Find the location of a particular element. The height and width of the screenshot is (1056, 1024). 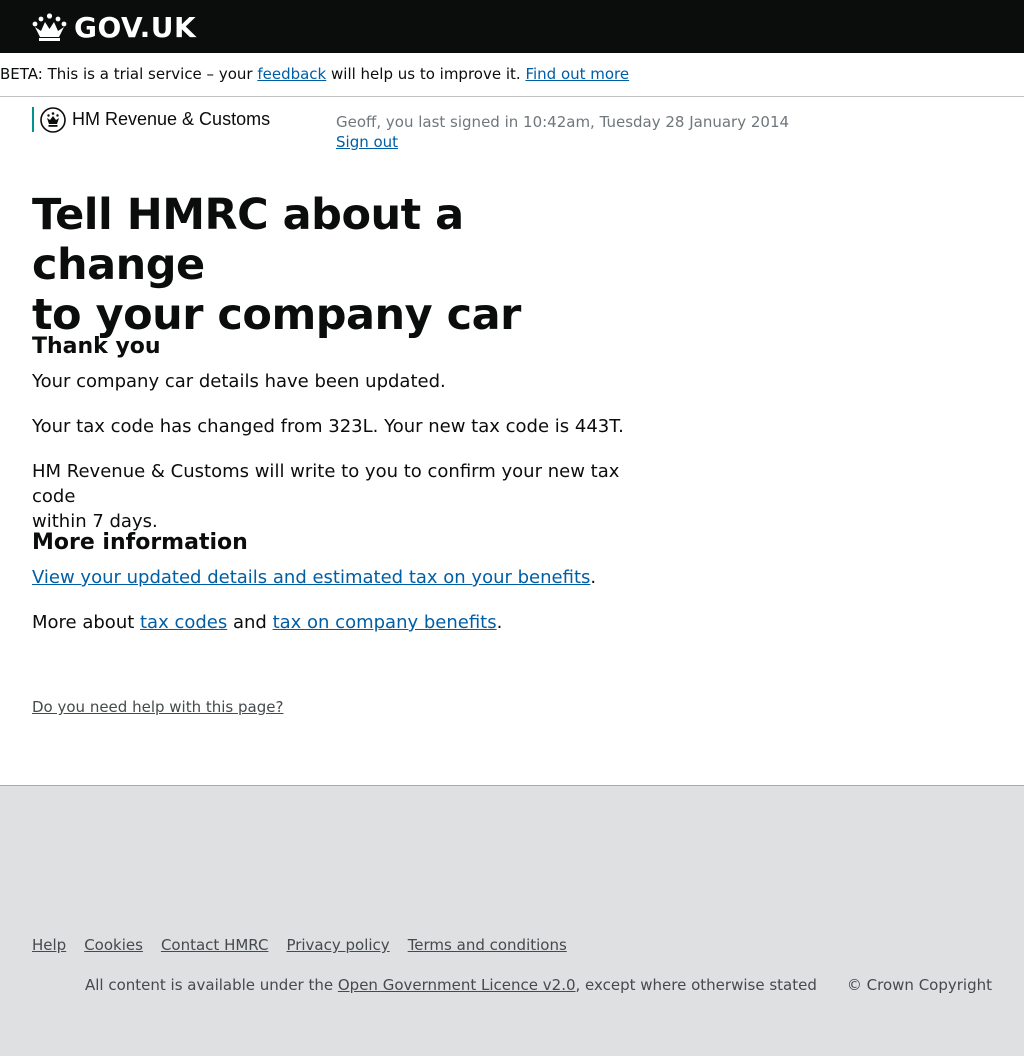

govuk-logo-text: GOV.UK is located at coordinates (135, 27).